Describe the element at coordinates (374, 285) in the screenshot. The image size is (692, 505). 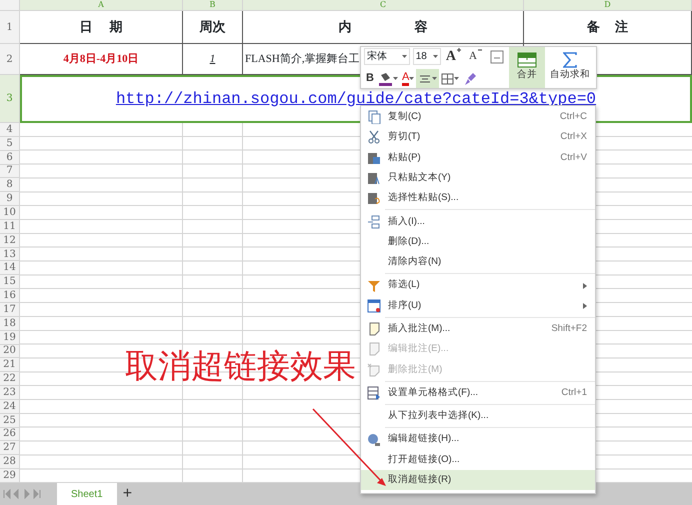
I see `filter-icon` at that location.